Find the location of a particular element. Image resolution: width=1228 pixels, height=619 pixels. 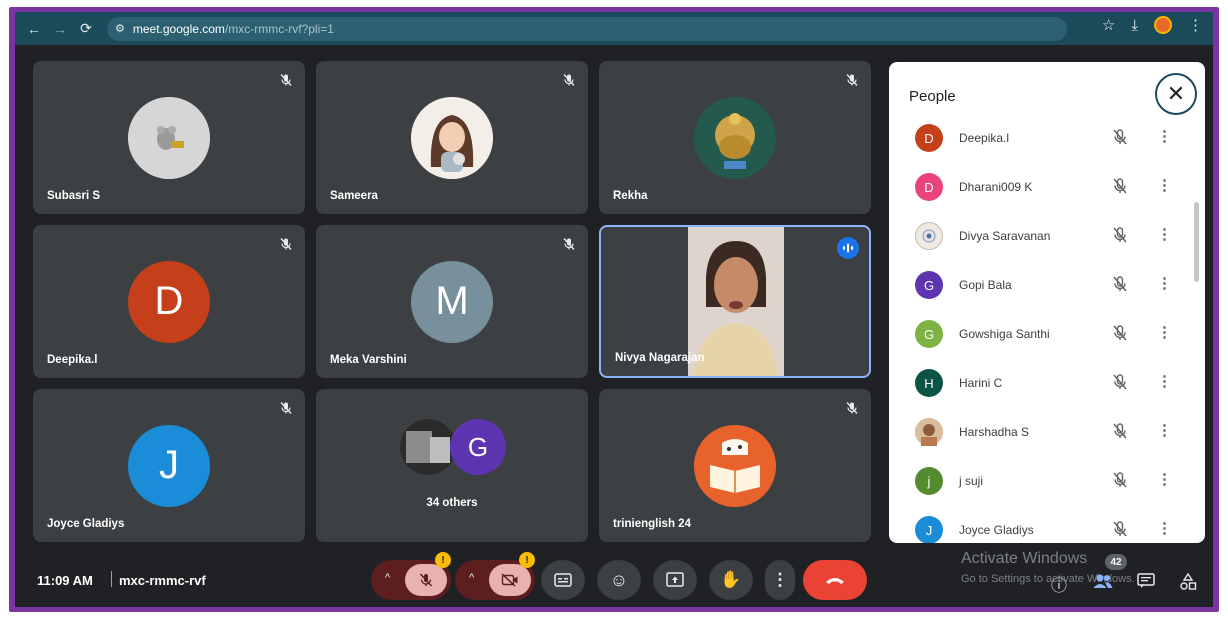

meeting-code: mxc-rmmc-rvf is located at coordinates (162, 580).